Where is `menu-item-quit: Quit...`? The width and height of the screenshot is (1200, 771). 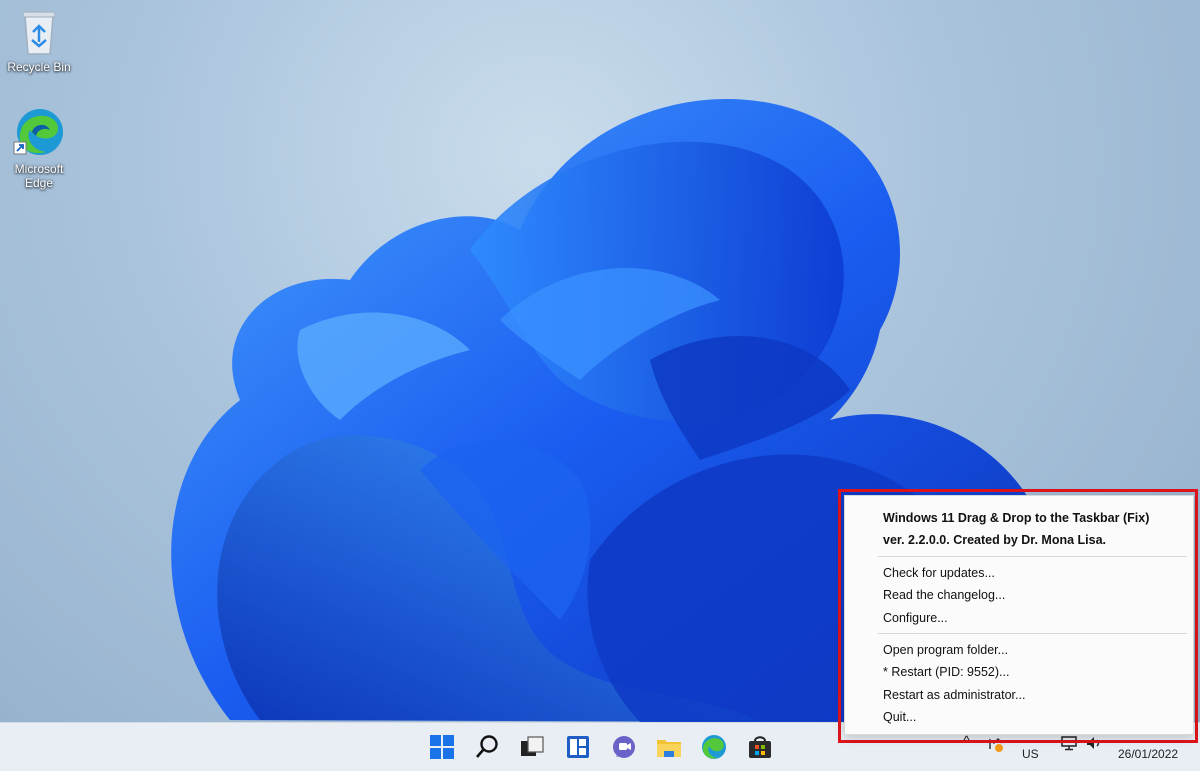
menu-item-quit: Quit... is located at coordinates (899, 717).